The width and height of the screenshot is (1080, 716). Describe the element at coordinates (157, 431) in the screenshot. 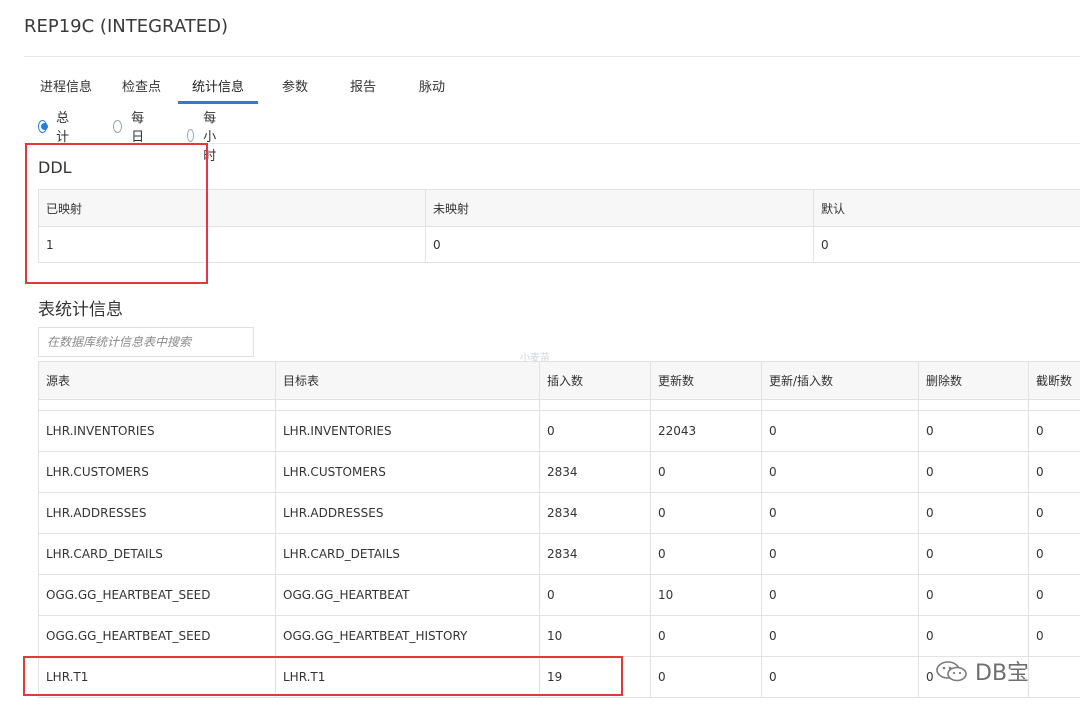

I see `cell-source: LHR.INVENTORIES` at that location.